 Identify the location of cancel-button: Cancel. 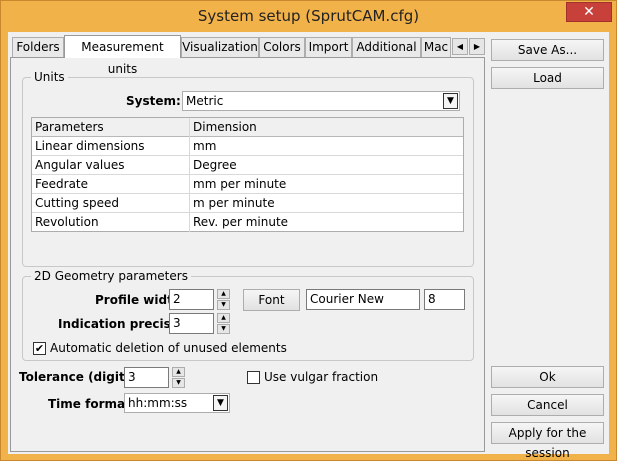
(547, 405).